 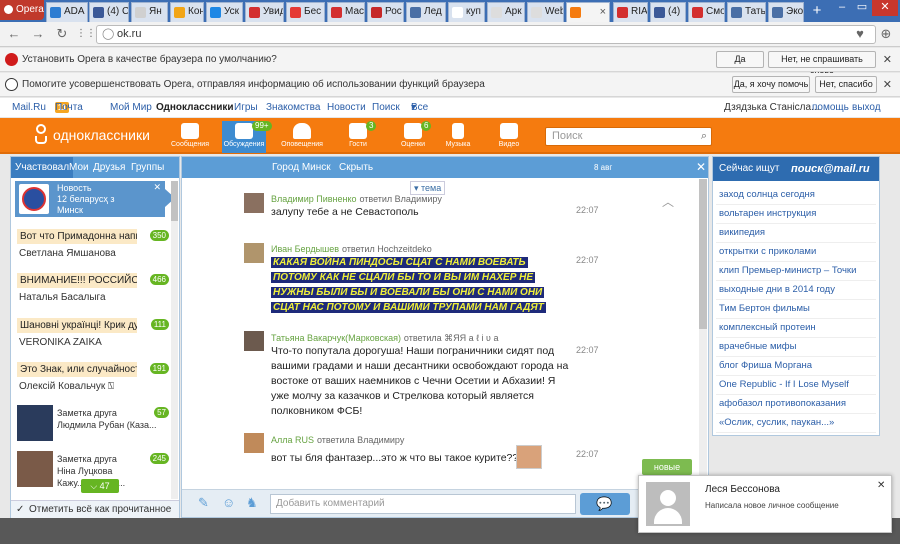 I want to click on browser-tab: ADA, so click(x=67, y=12).